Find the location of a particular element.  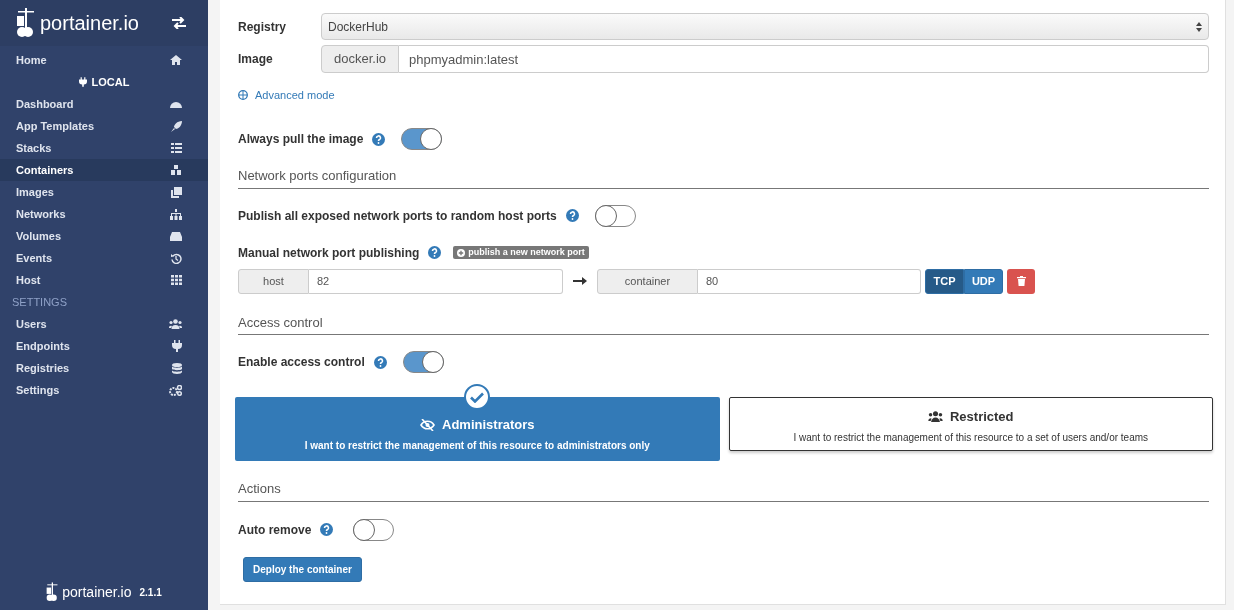

image-field: phpmyadmin:latest is located at coordinates (804, 59).